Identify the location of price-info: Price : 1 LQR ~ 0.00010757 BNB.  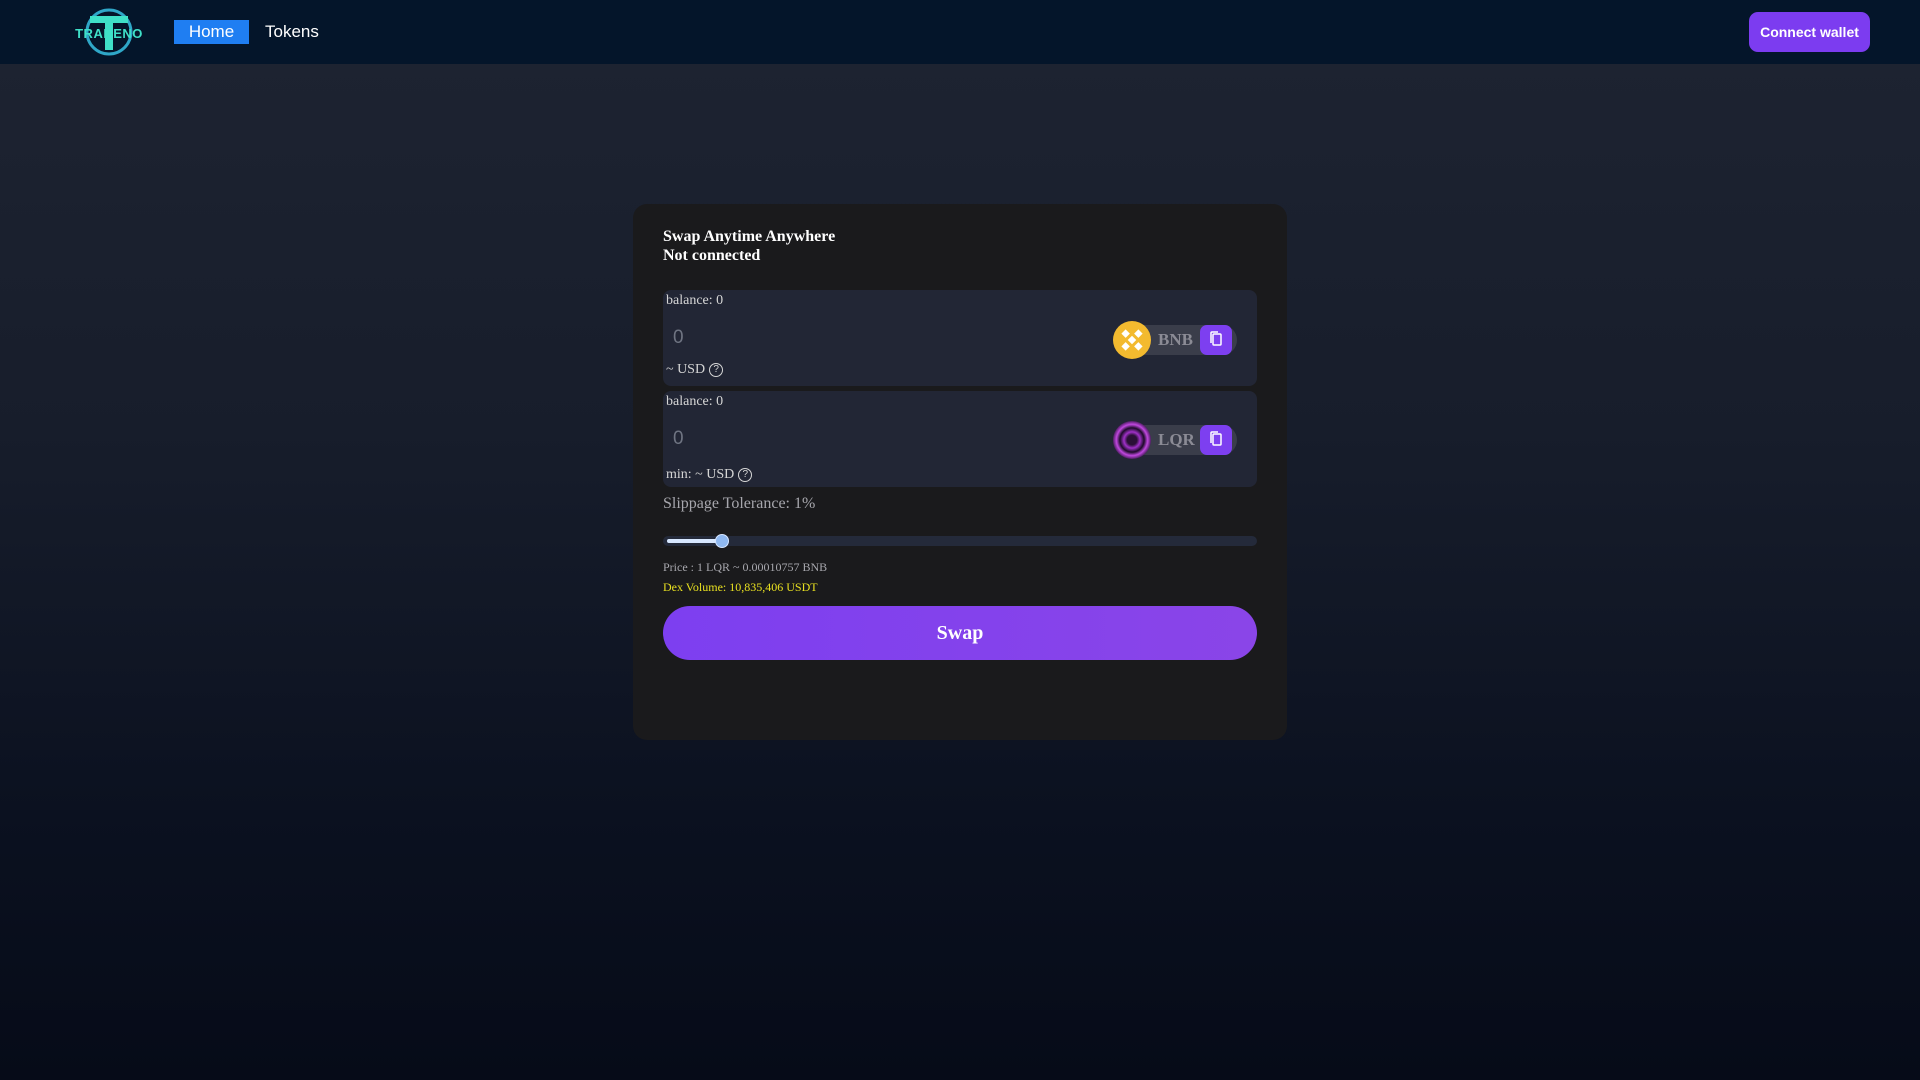
(745, 567).